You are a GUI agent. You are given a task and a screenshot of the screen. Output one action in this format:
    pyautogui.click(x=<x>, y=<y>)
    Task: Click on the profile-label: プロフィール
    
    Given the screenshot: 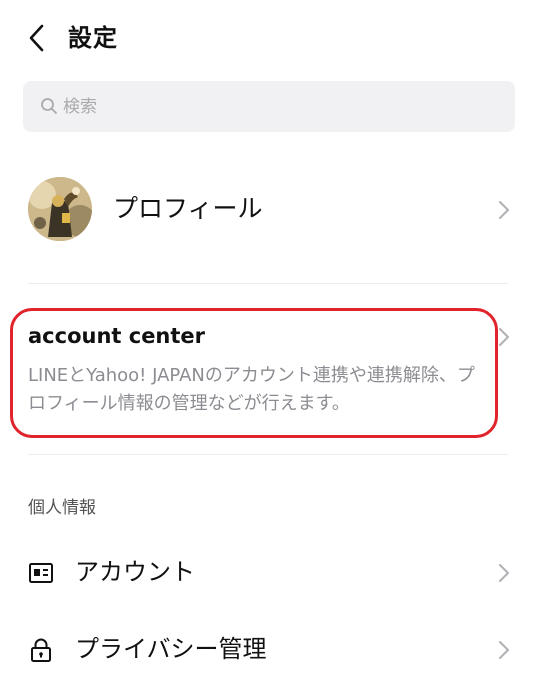 What is the action you would take?
    pyautogui.click(x=188, y=208)
    